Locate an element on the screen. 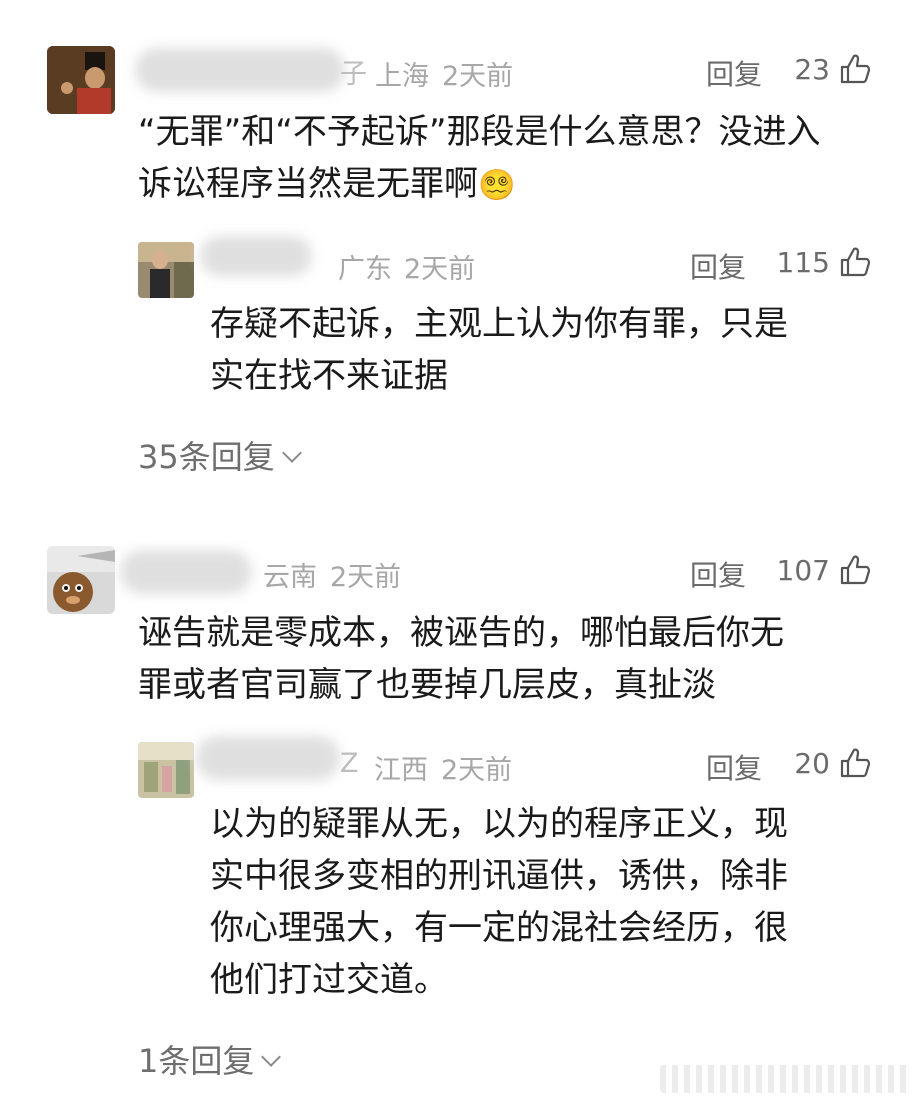  reply-text-line: 他们打过交道。 is located at coordinates (329, 980).